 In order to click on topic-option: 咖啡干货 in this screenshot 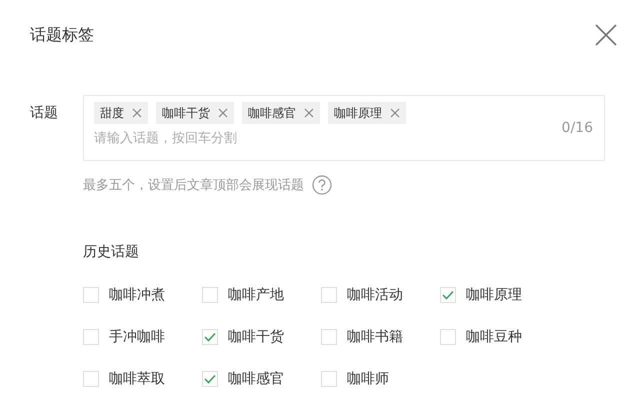, I will do `click(256, 337)`.